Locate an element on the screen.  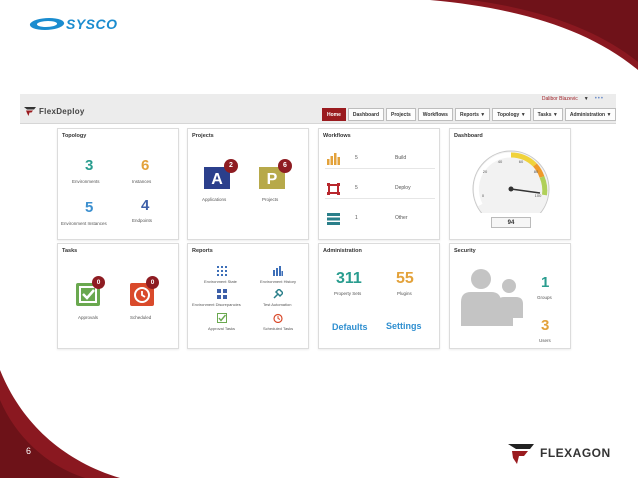
environment-discrepancies-icon is located at coordinates (222, 294).